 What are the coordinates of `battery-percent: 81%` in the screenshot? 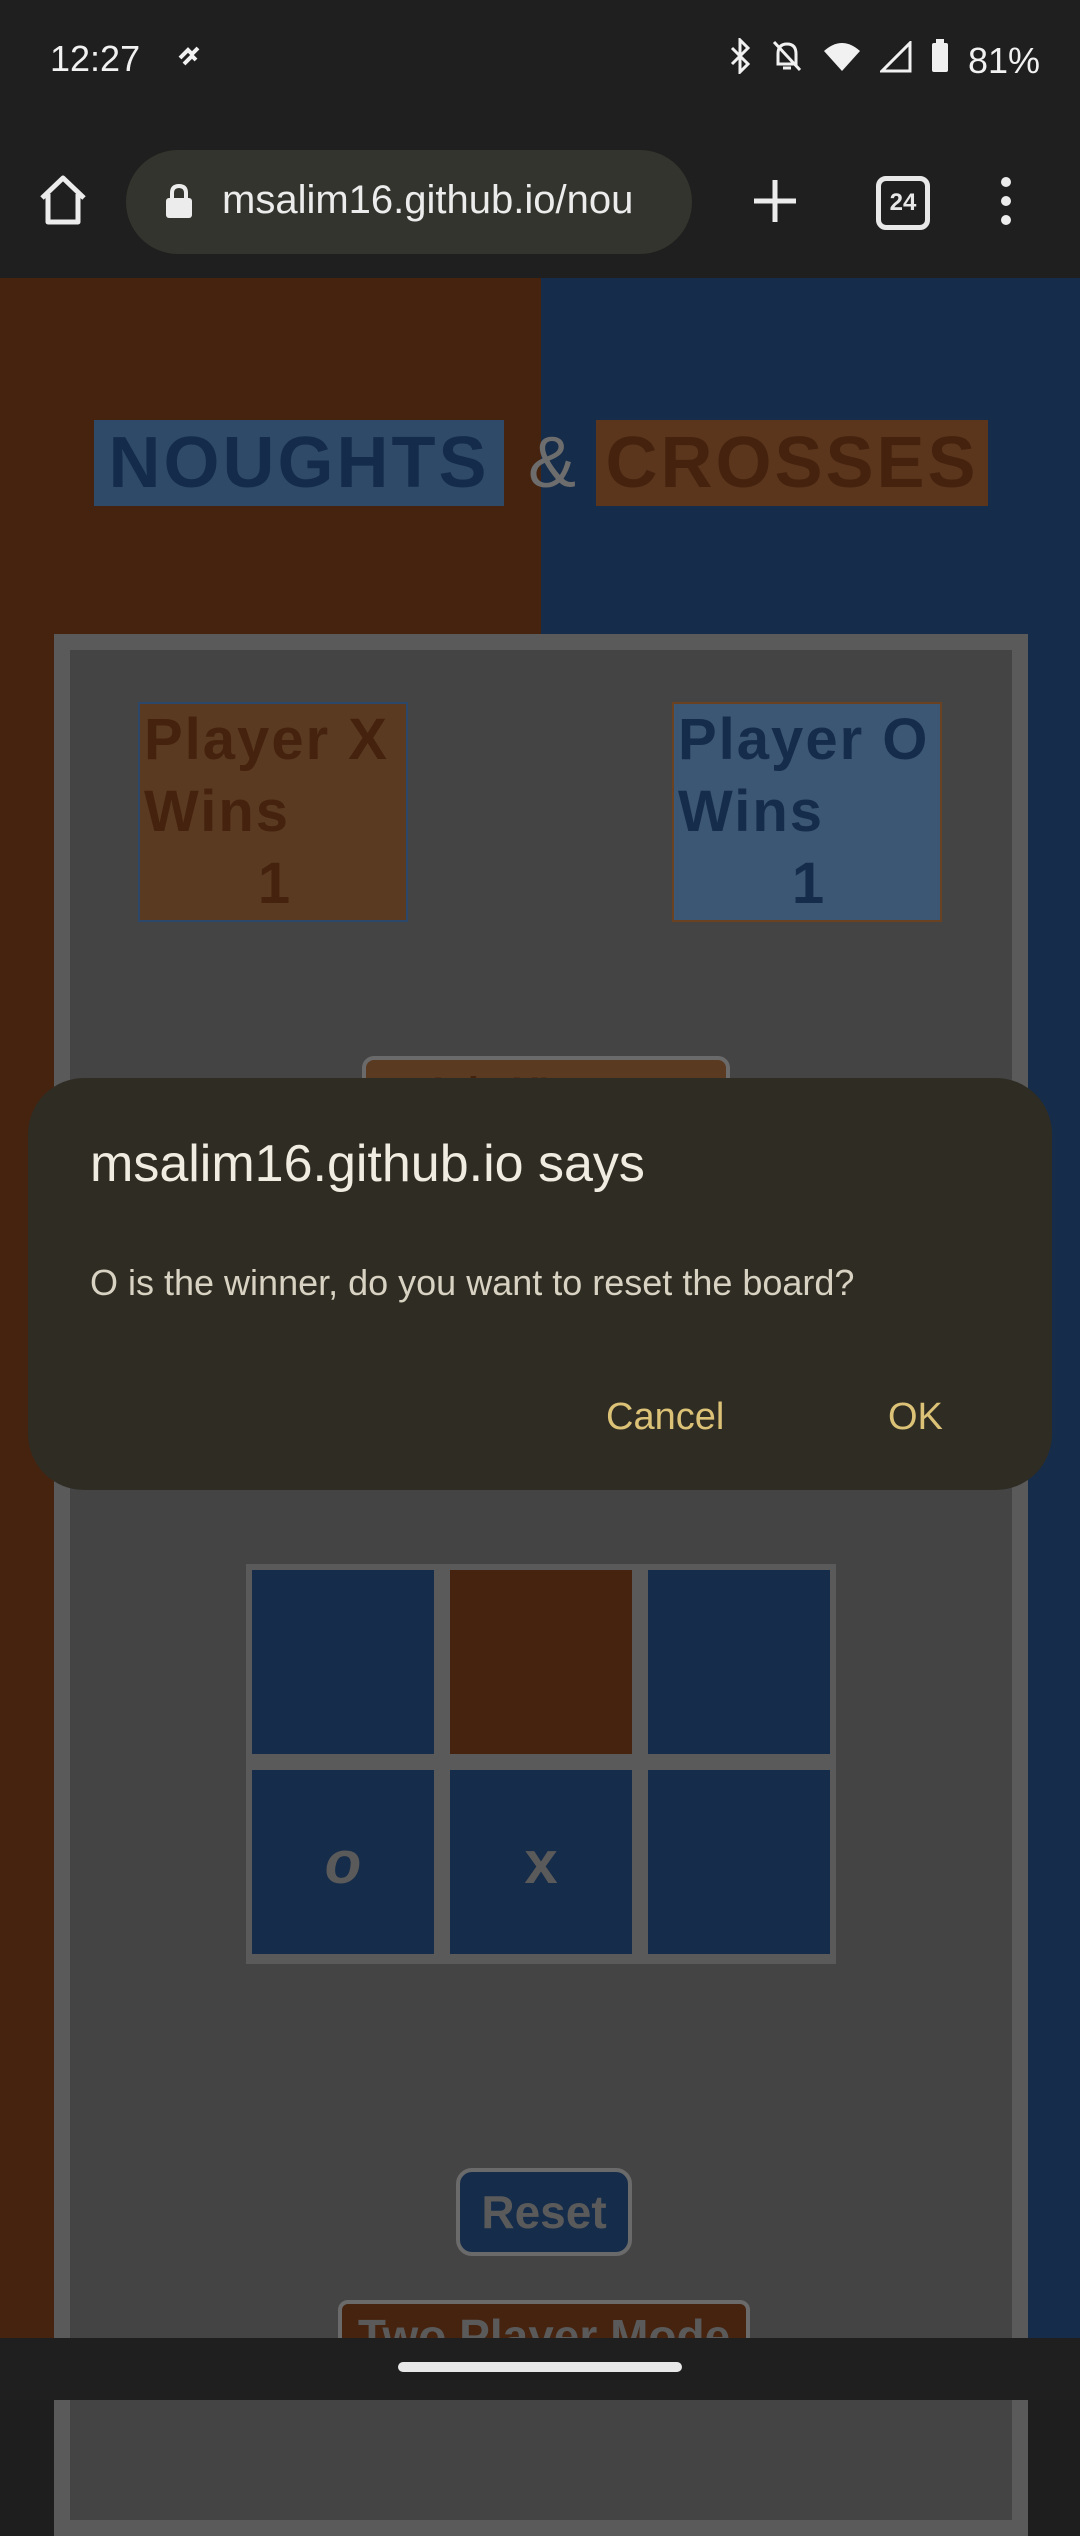 It's located at (1003, 60).